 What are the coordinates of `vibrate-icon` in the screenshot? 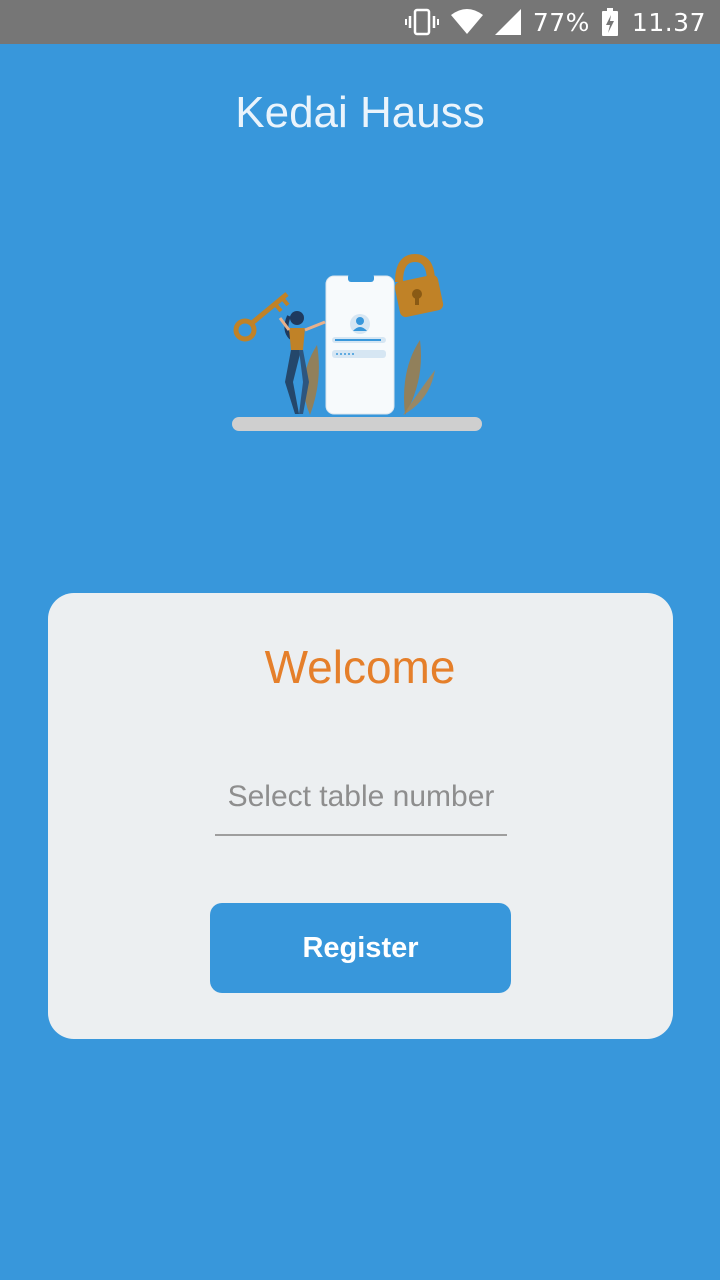 It's located at (421, 22).